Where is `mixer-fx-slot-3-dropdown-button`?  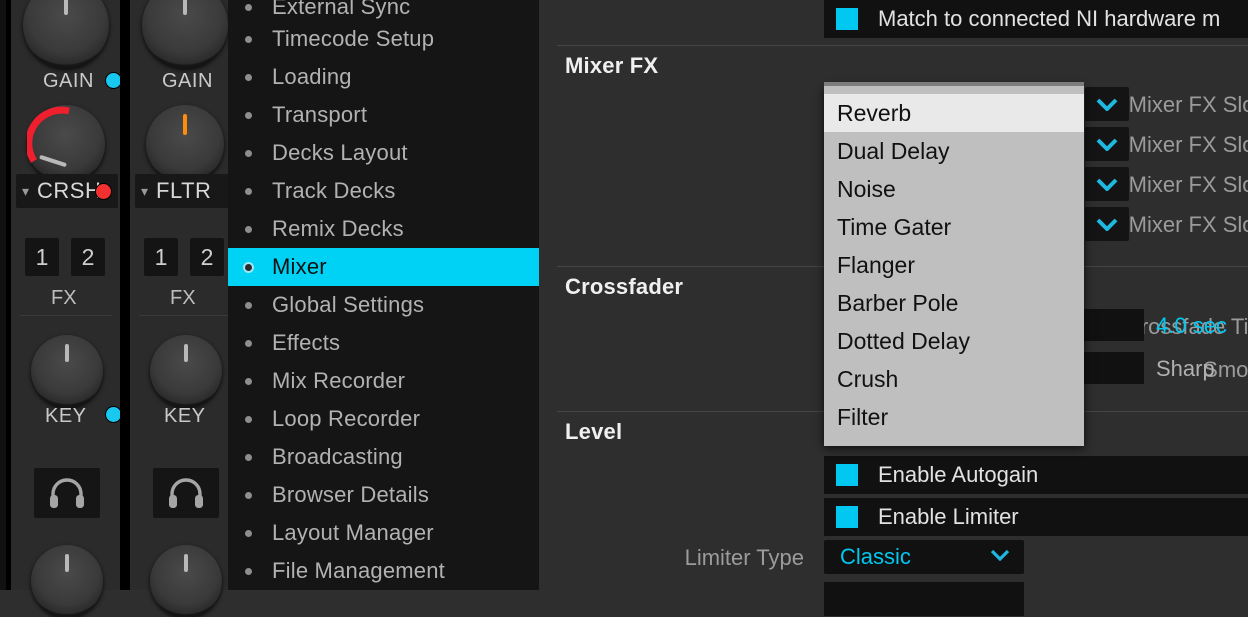
mixer-fx-slot-3-dropdown-button is located at coordinates (1107, 184).